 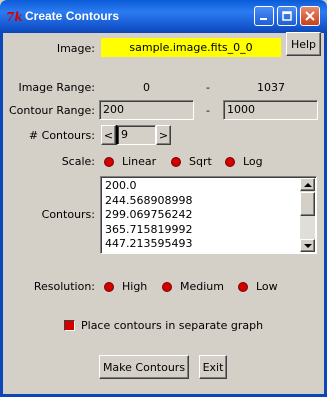 I want to click on image-label: Image:, so click(x=75, y=48).